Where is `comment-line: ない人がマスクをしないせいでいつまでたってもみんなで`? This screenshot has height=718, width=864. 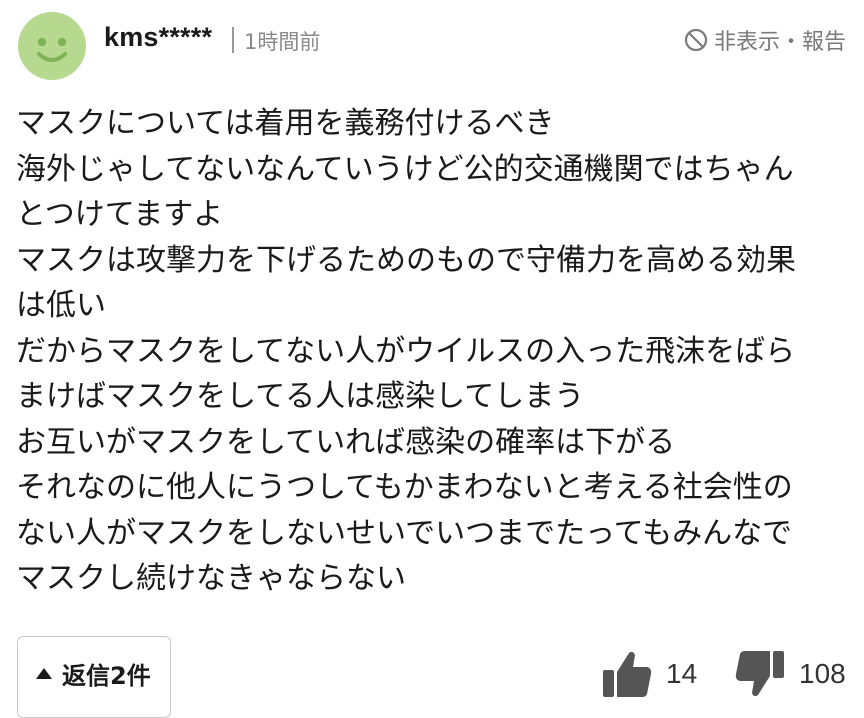
comment-line: ない人がマスクをしないせいでいつまでたってもみんなで is located at coordinates (404, 533).